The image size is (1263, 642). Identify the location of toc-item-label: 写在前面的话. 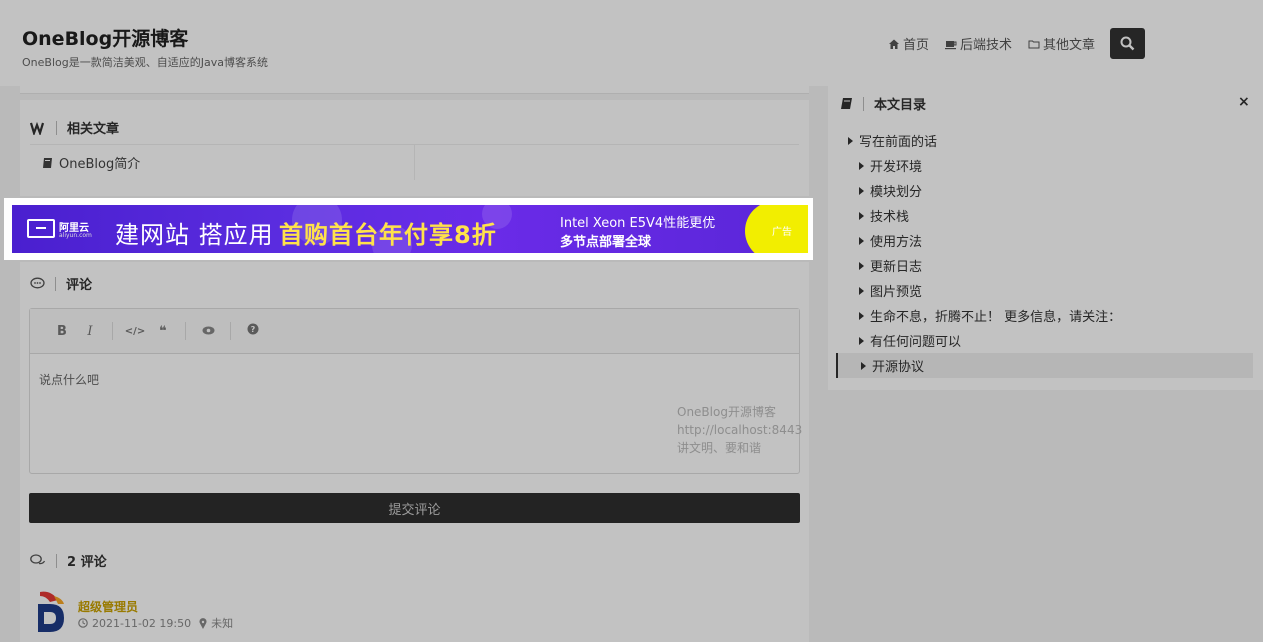
(898, 142).